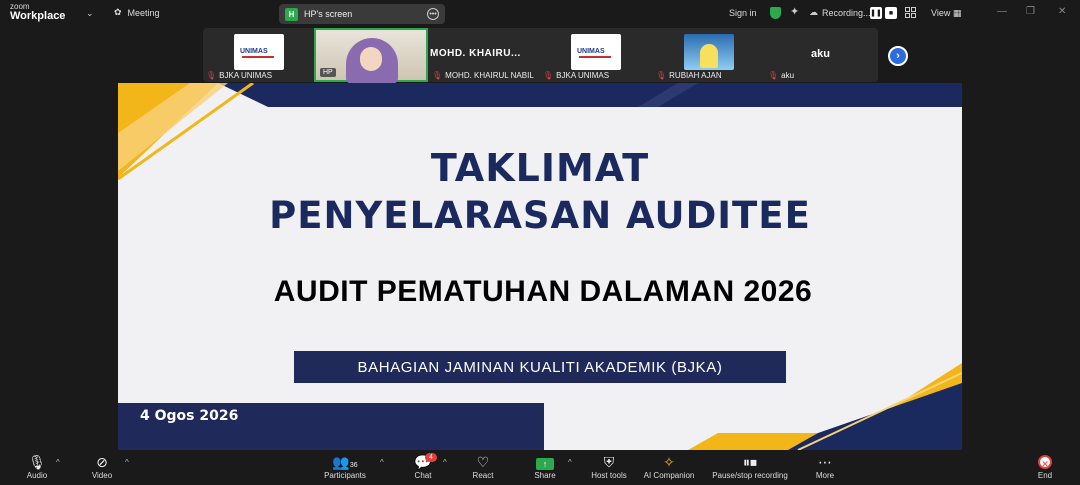 The height and width of the screenshot is (485, 1080). Describe the element at coordinates (669, 462) in the screenshot. I see `ai-sparkle-icon: ✧` at that location.